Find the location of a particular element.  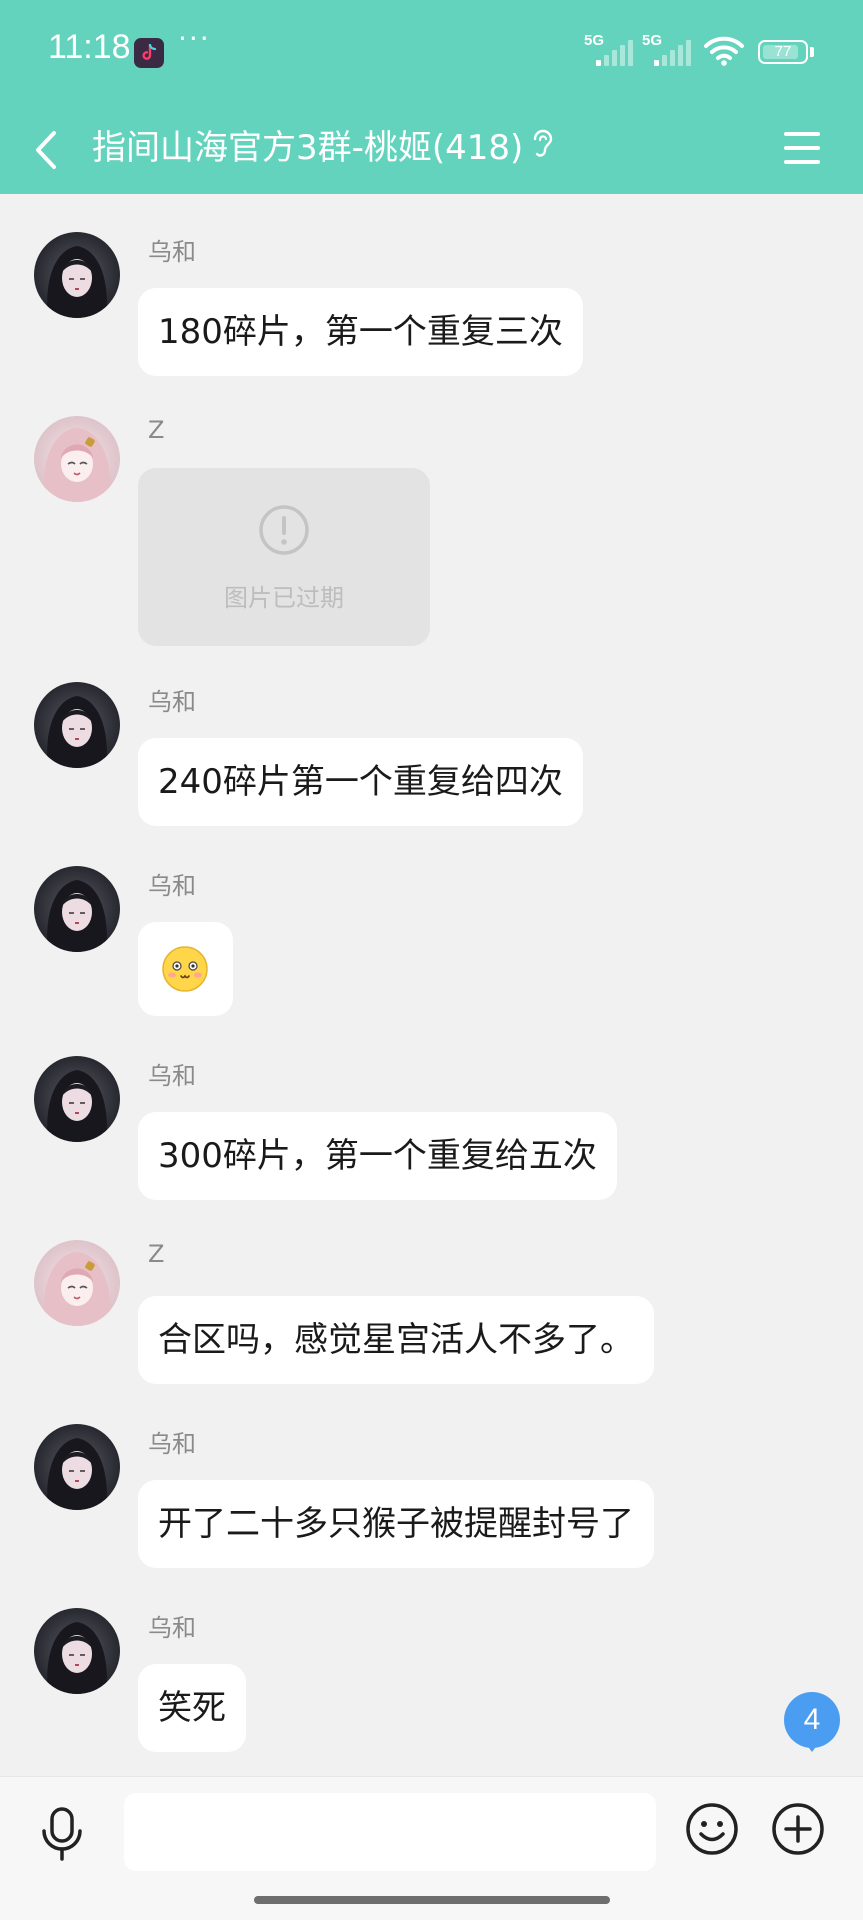

message-input is located at coordinates (390, 1832).